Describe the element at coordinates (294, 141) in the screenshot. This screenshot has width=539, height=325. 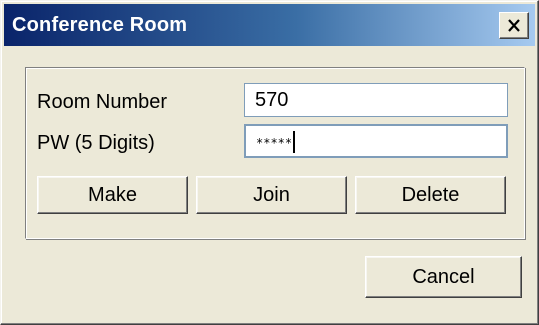
I see `text-caret` at that location.